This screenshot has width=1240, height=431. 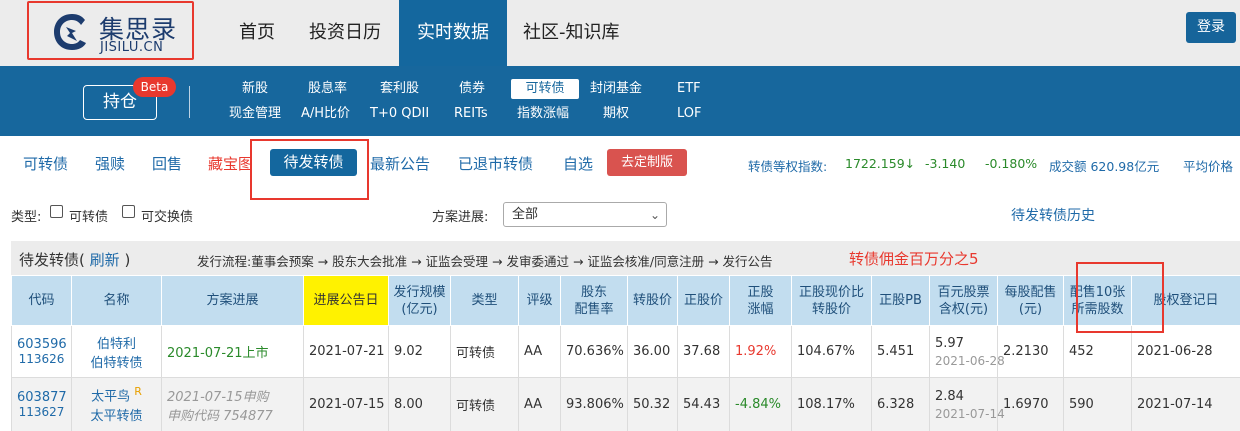 What do you see at coordinates (689, 89) in the screenshot?
I see `subnav-etf: ETF` at bounding box center [689, 89].